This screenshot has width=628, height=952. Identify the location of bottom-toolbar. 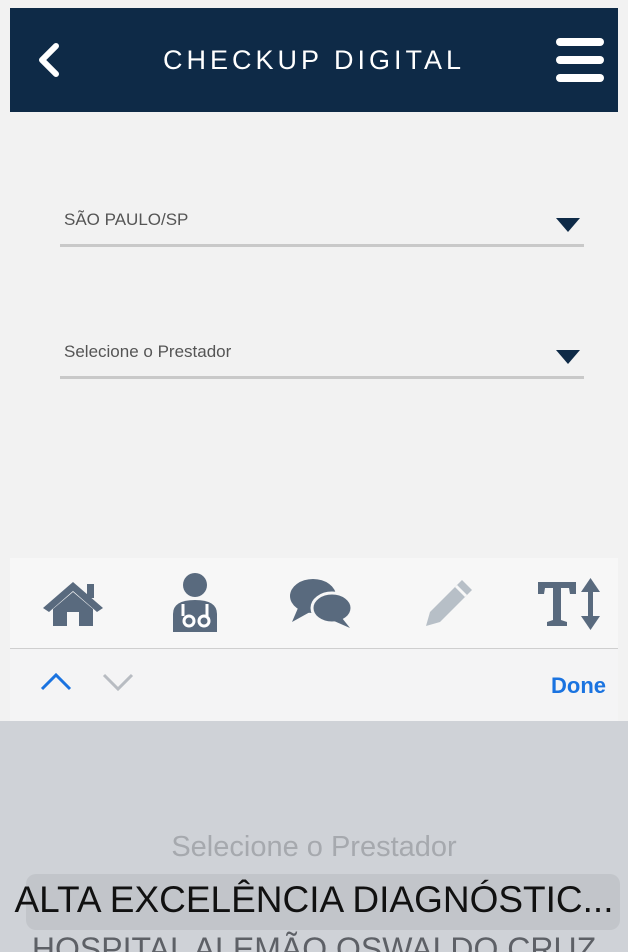
(314, 603).